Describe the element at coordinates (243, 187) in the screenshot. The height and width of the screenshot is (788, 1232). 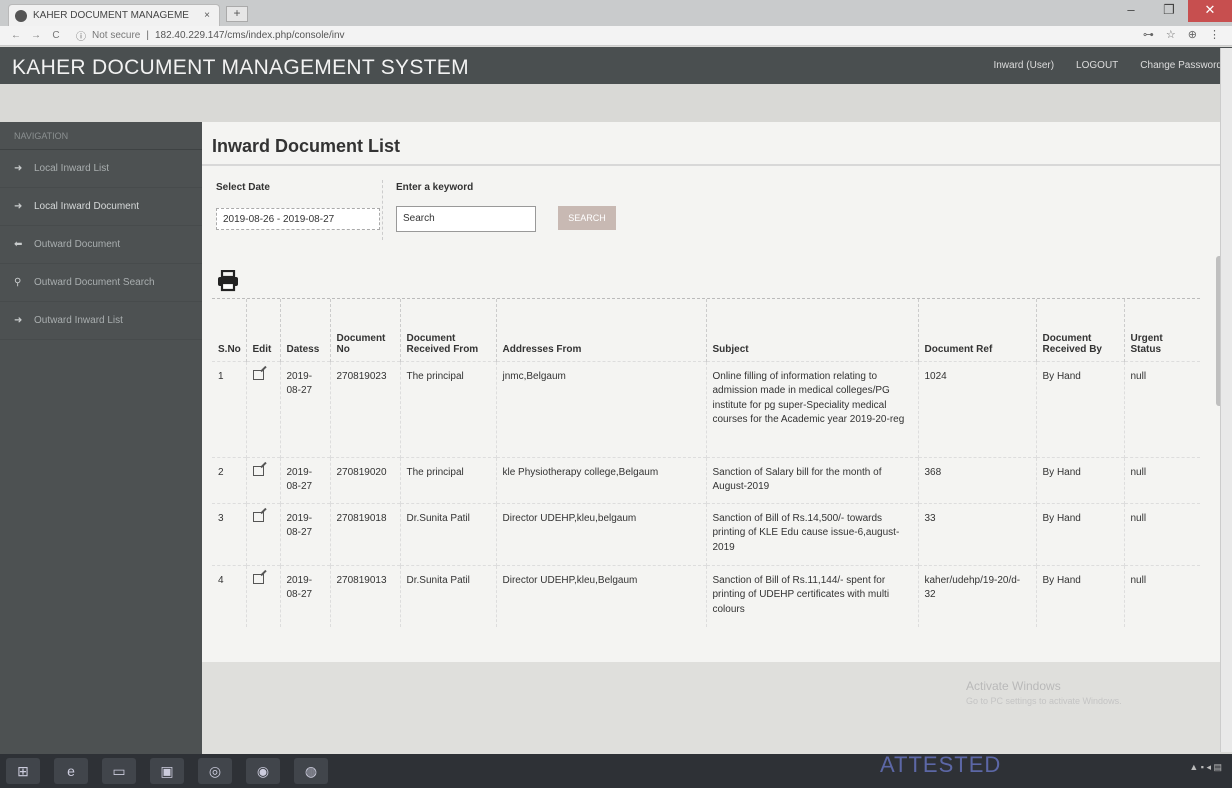
I see `select-date-label: Select Date` at that location.